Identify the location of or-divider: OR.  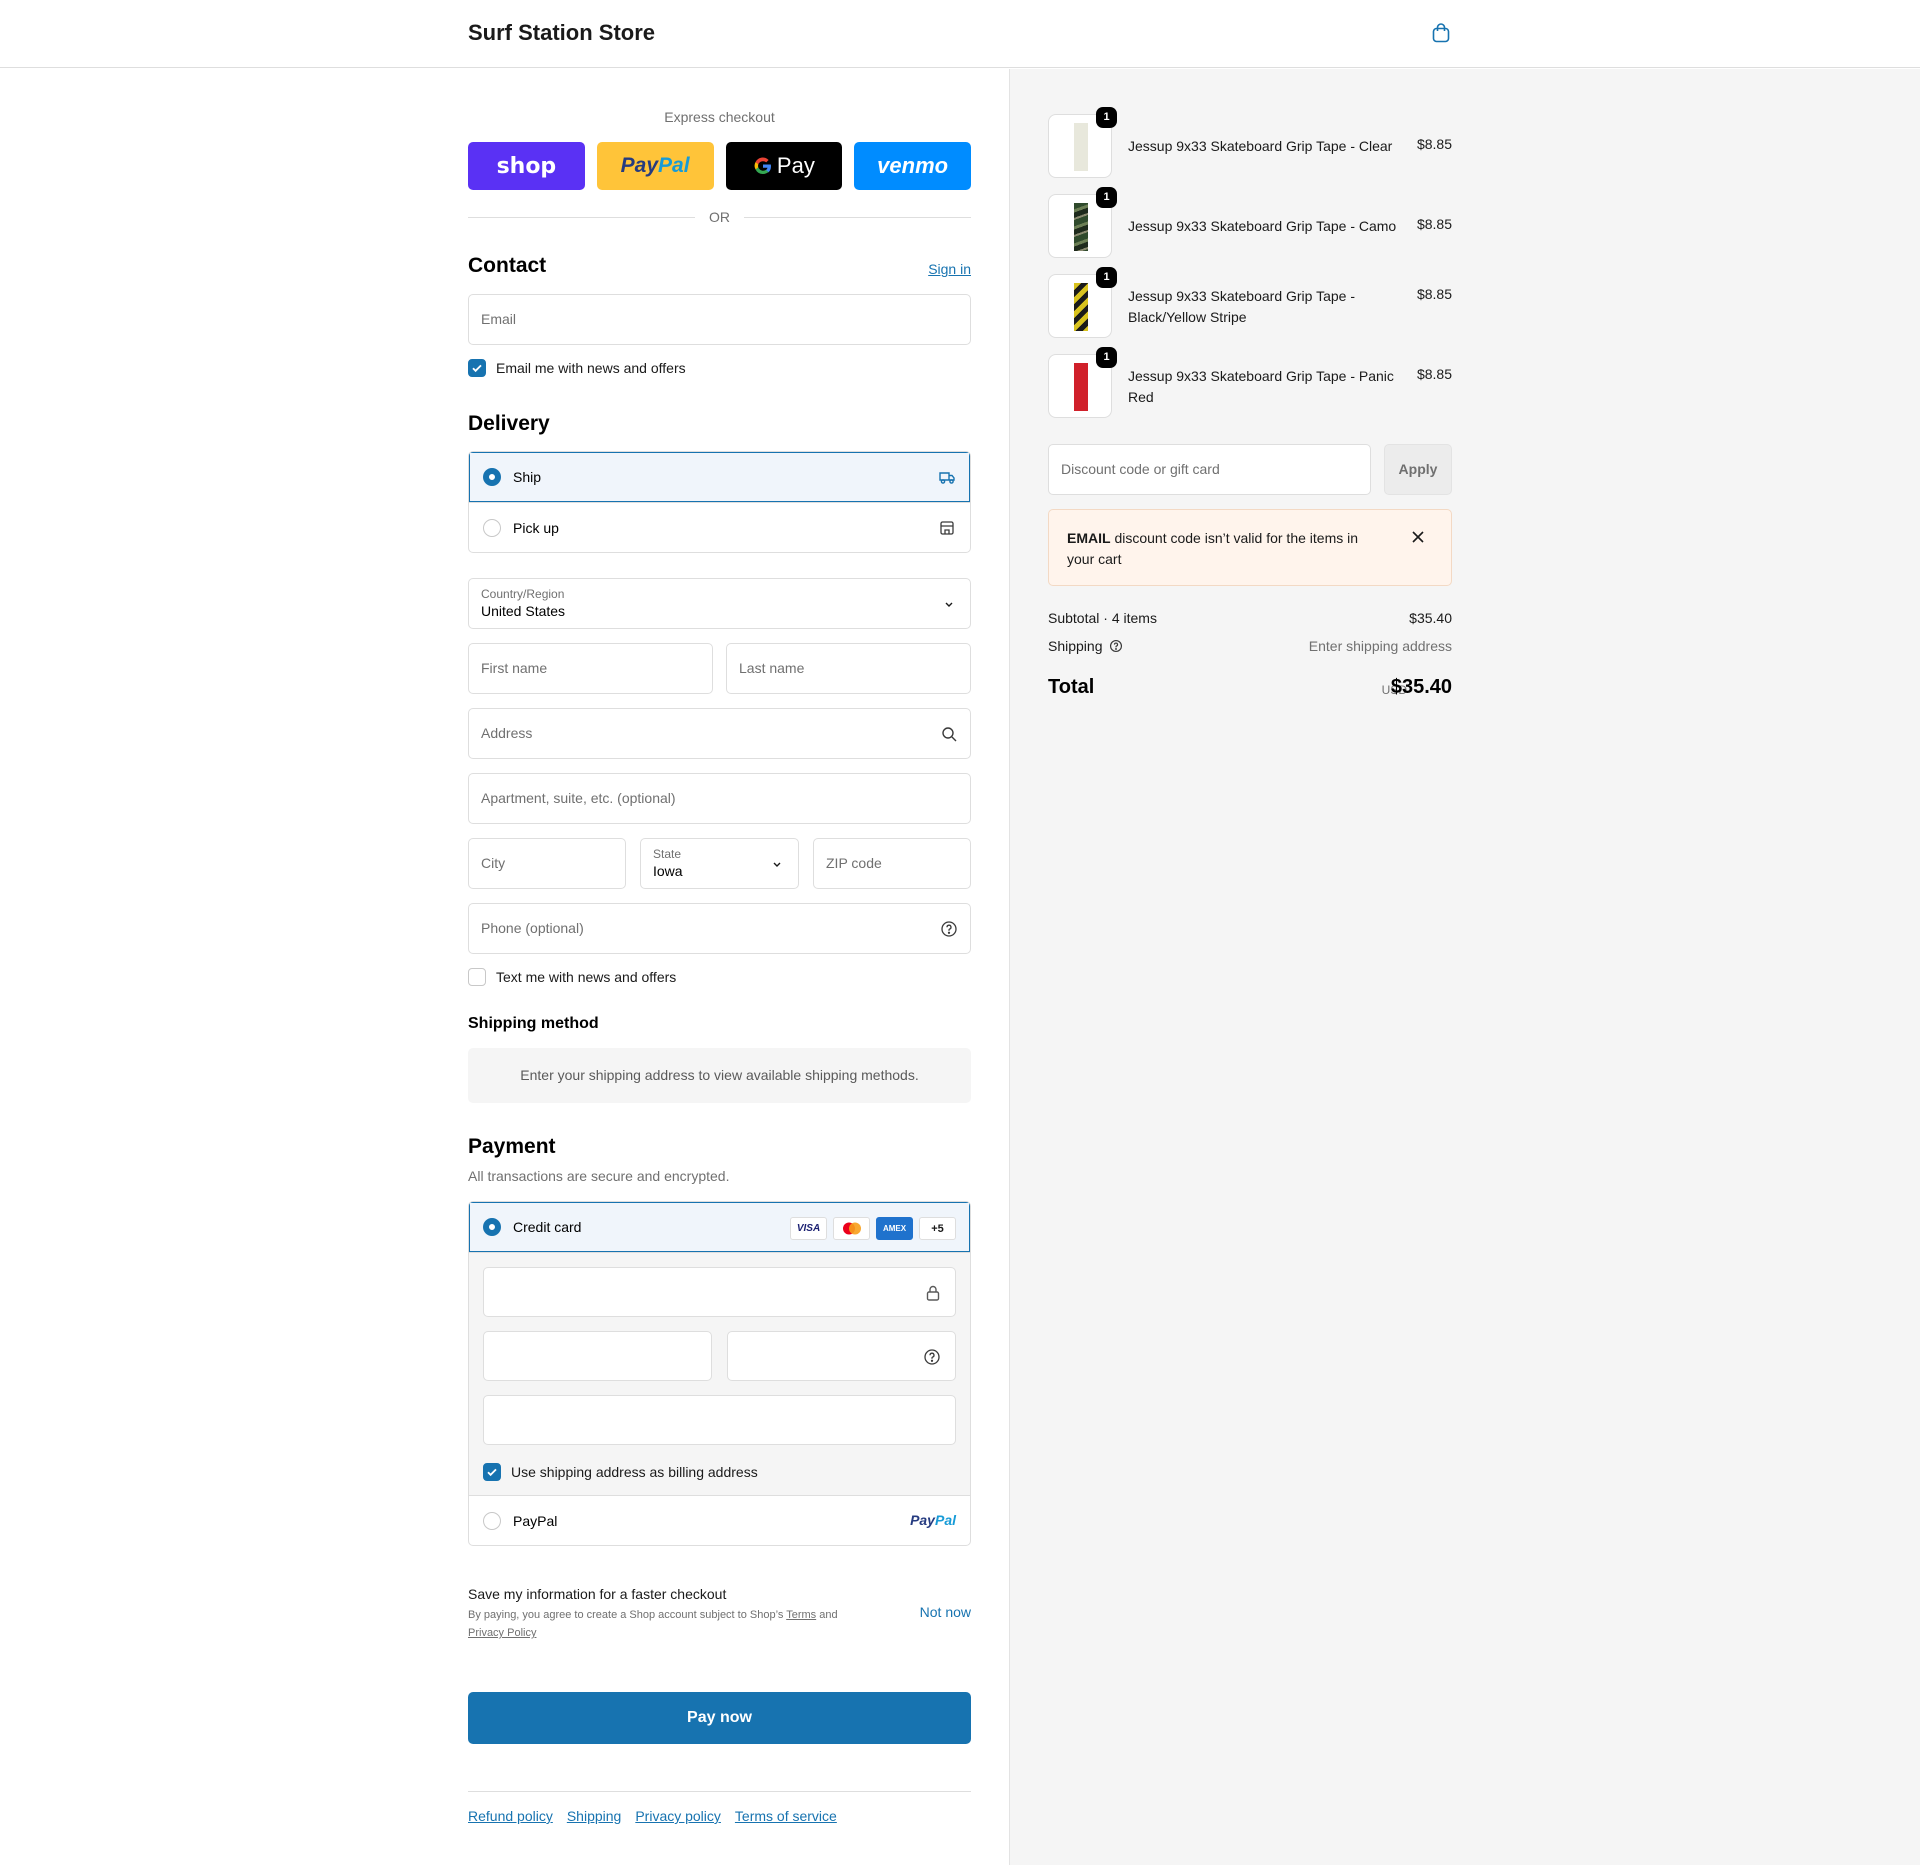
(719, 217).